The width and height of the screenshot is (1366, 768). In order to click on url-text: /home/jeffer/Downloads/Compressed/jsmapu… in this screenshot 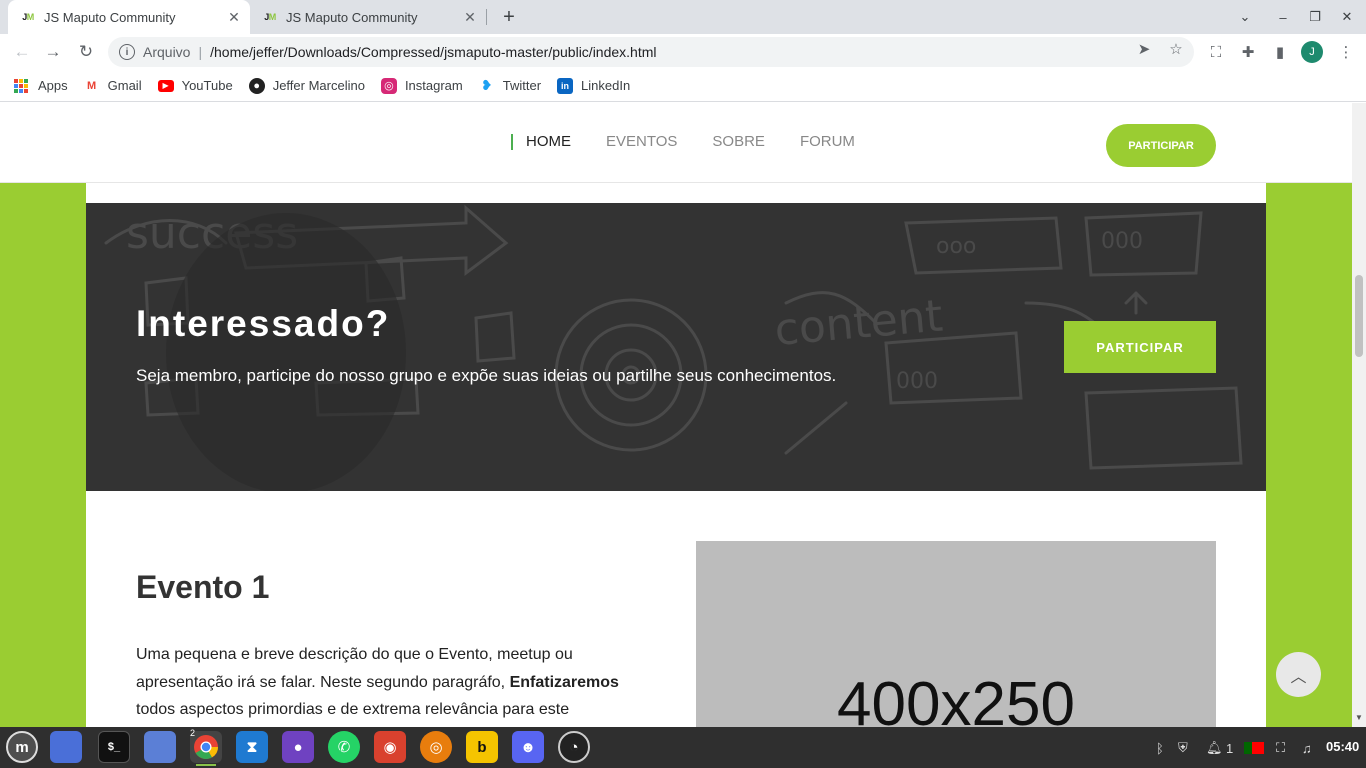, I will do `click(433, 52)`.